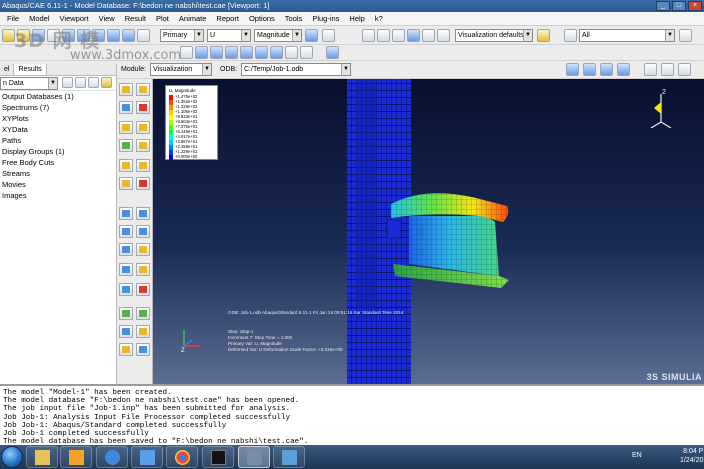 Image resolution: width=704 pixels, height=469 pixels. I want to click on first-frame-icon, so click(572, 69).